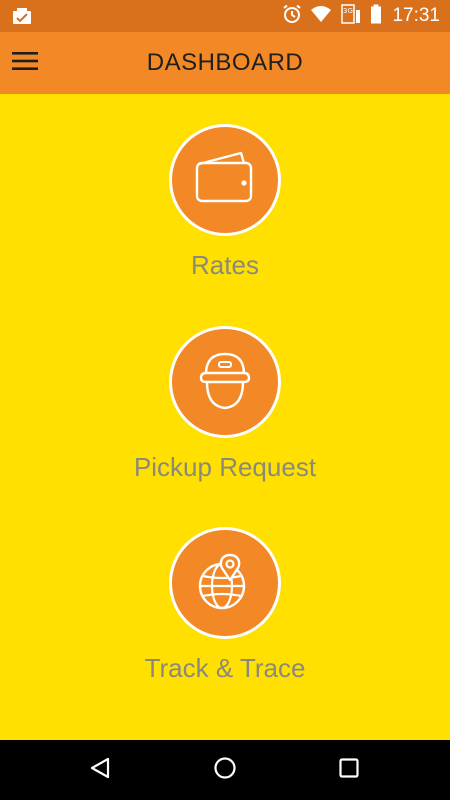 The height and width of the screenshot is (800, 450). I want to click on status-bar: 3G 17:31, so click(225, 16).